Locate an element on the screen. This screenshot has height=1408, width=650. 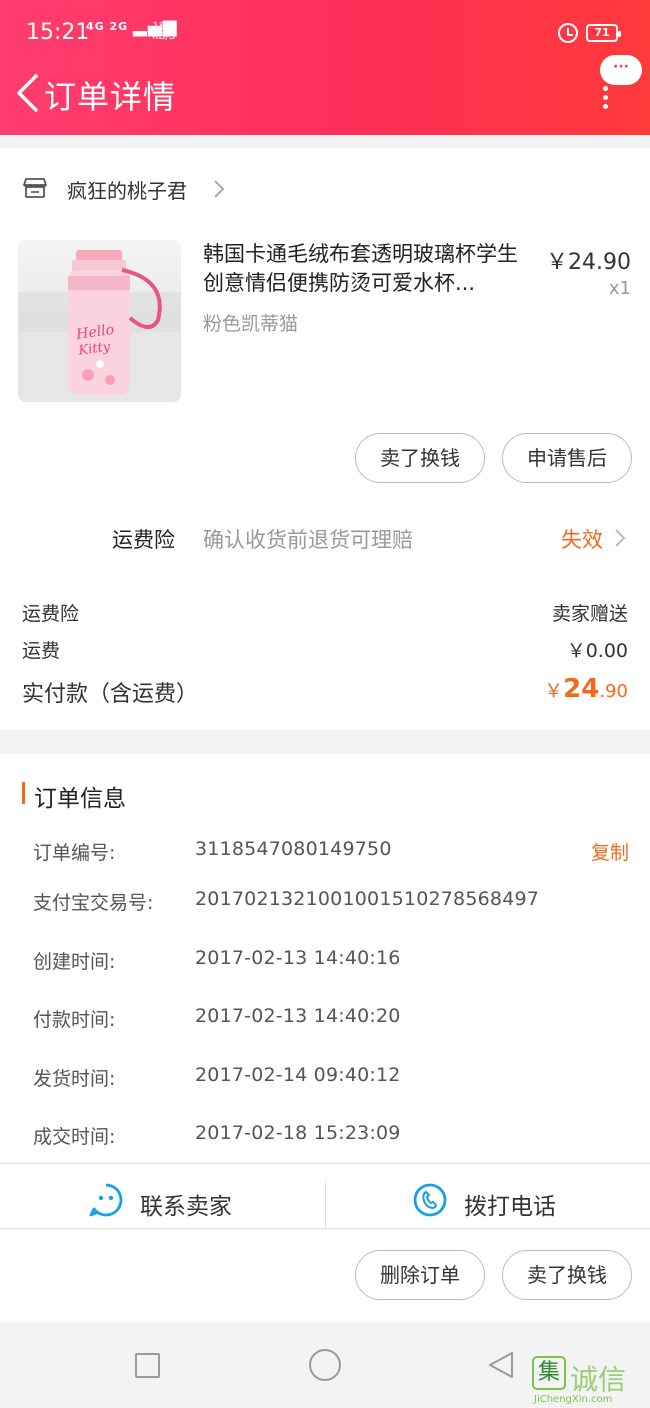
completed-time-row: 成交时间: 2017-02-18 15:23:09 is located at coordinates (331, 1137).